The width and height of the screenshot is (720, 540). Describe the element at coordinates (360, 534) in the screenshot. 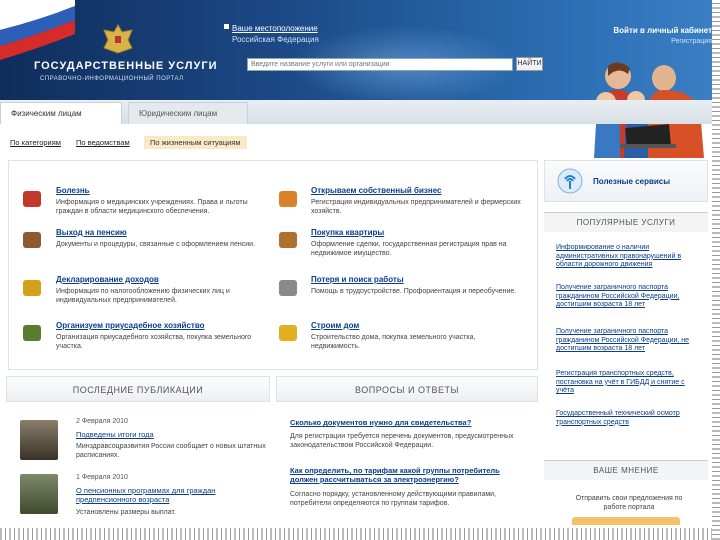

I see `filmstrip-border` at that location.